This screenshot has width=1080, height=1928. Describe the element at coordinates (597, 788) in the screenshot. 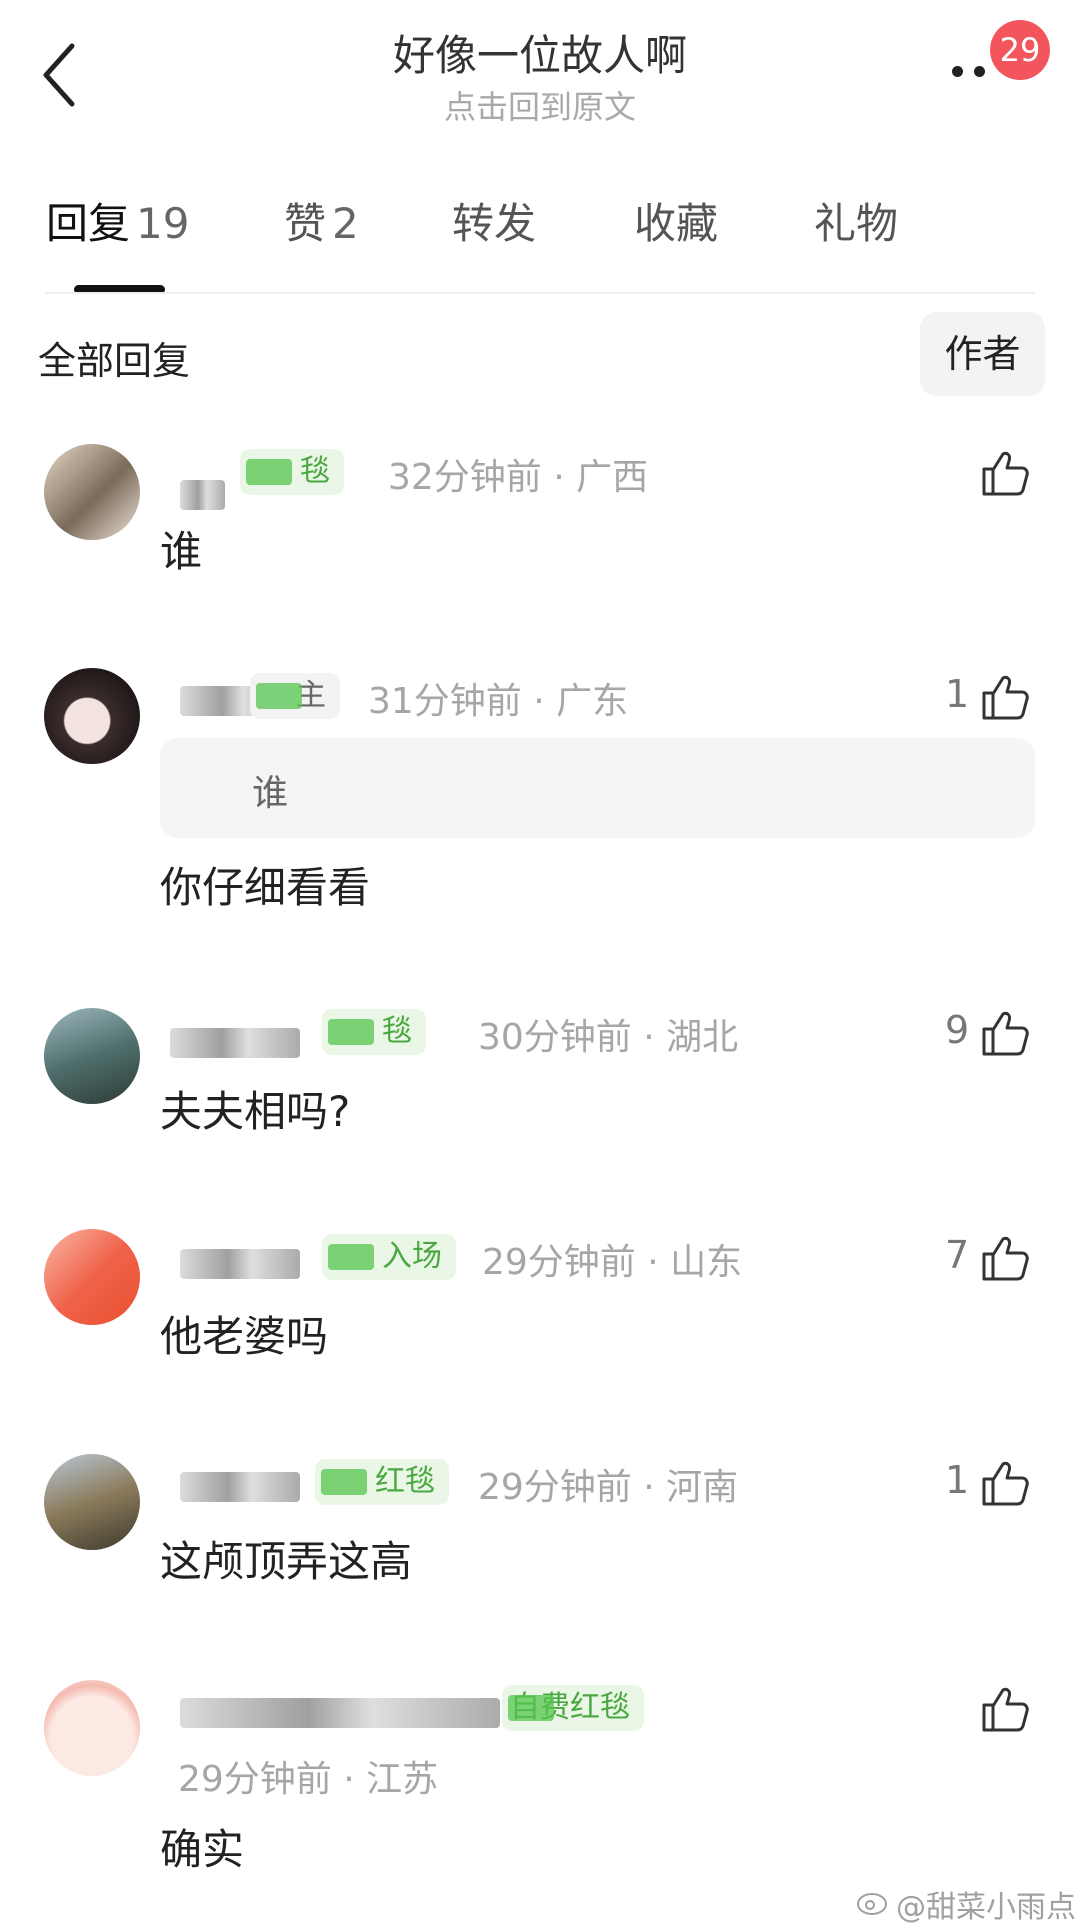

I see `quoted-reply: 谁` at that location.